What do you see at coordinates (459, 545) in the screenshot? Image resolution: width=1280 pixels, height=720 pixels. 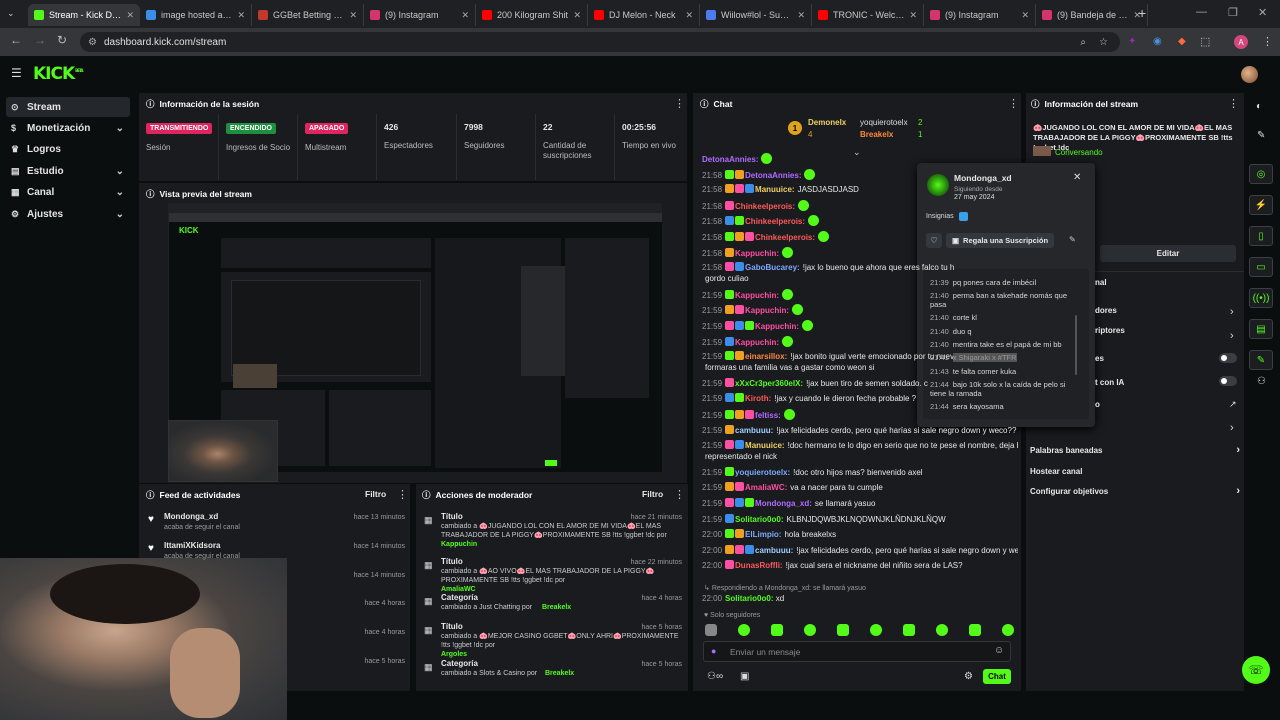 I see `mod-action-by: Kappuchin` at bounding box center [459, 545].